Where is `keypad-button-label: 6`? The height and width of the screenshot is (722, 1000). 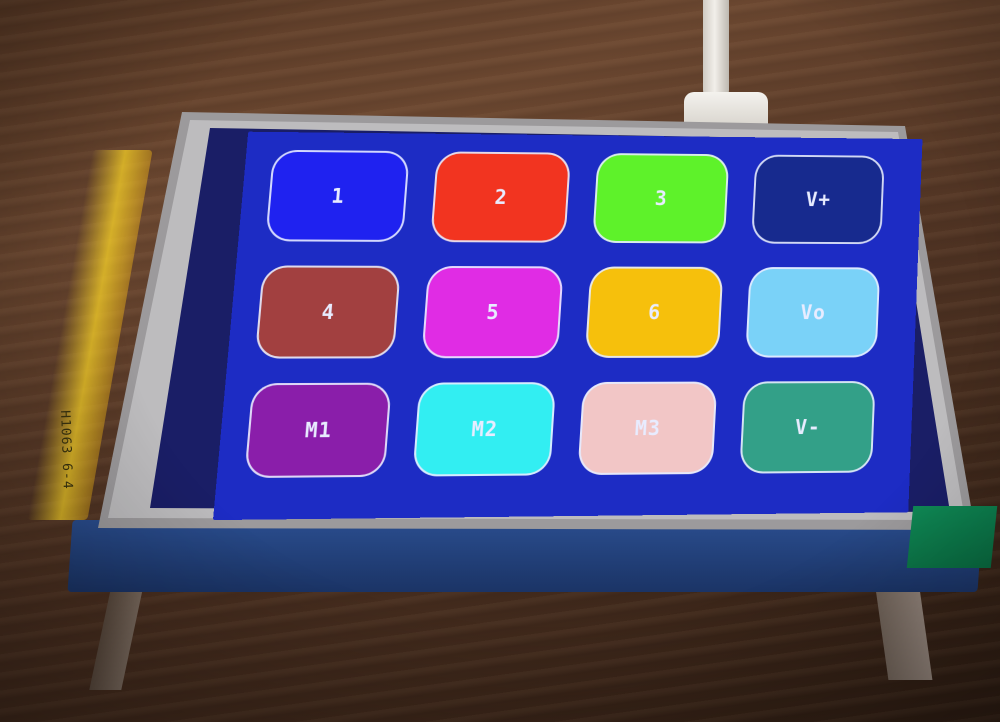
keypad-button-label: 6 is located at coordinates (654, 312).